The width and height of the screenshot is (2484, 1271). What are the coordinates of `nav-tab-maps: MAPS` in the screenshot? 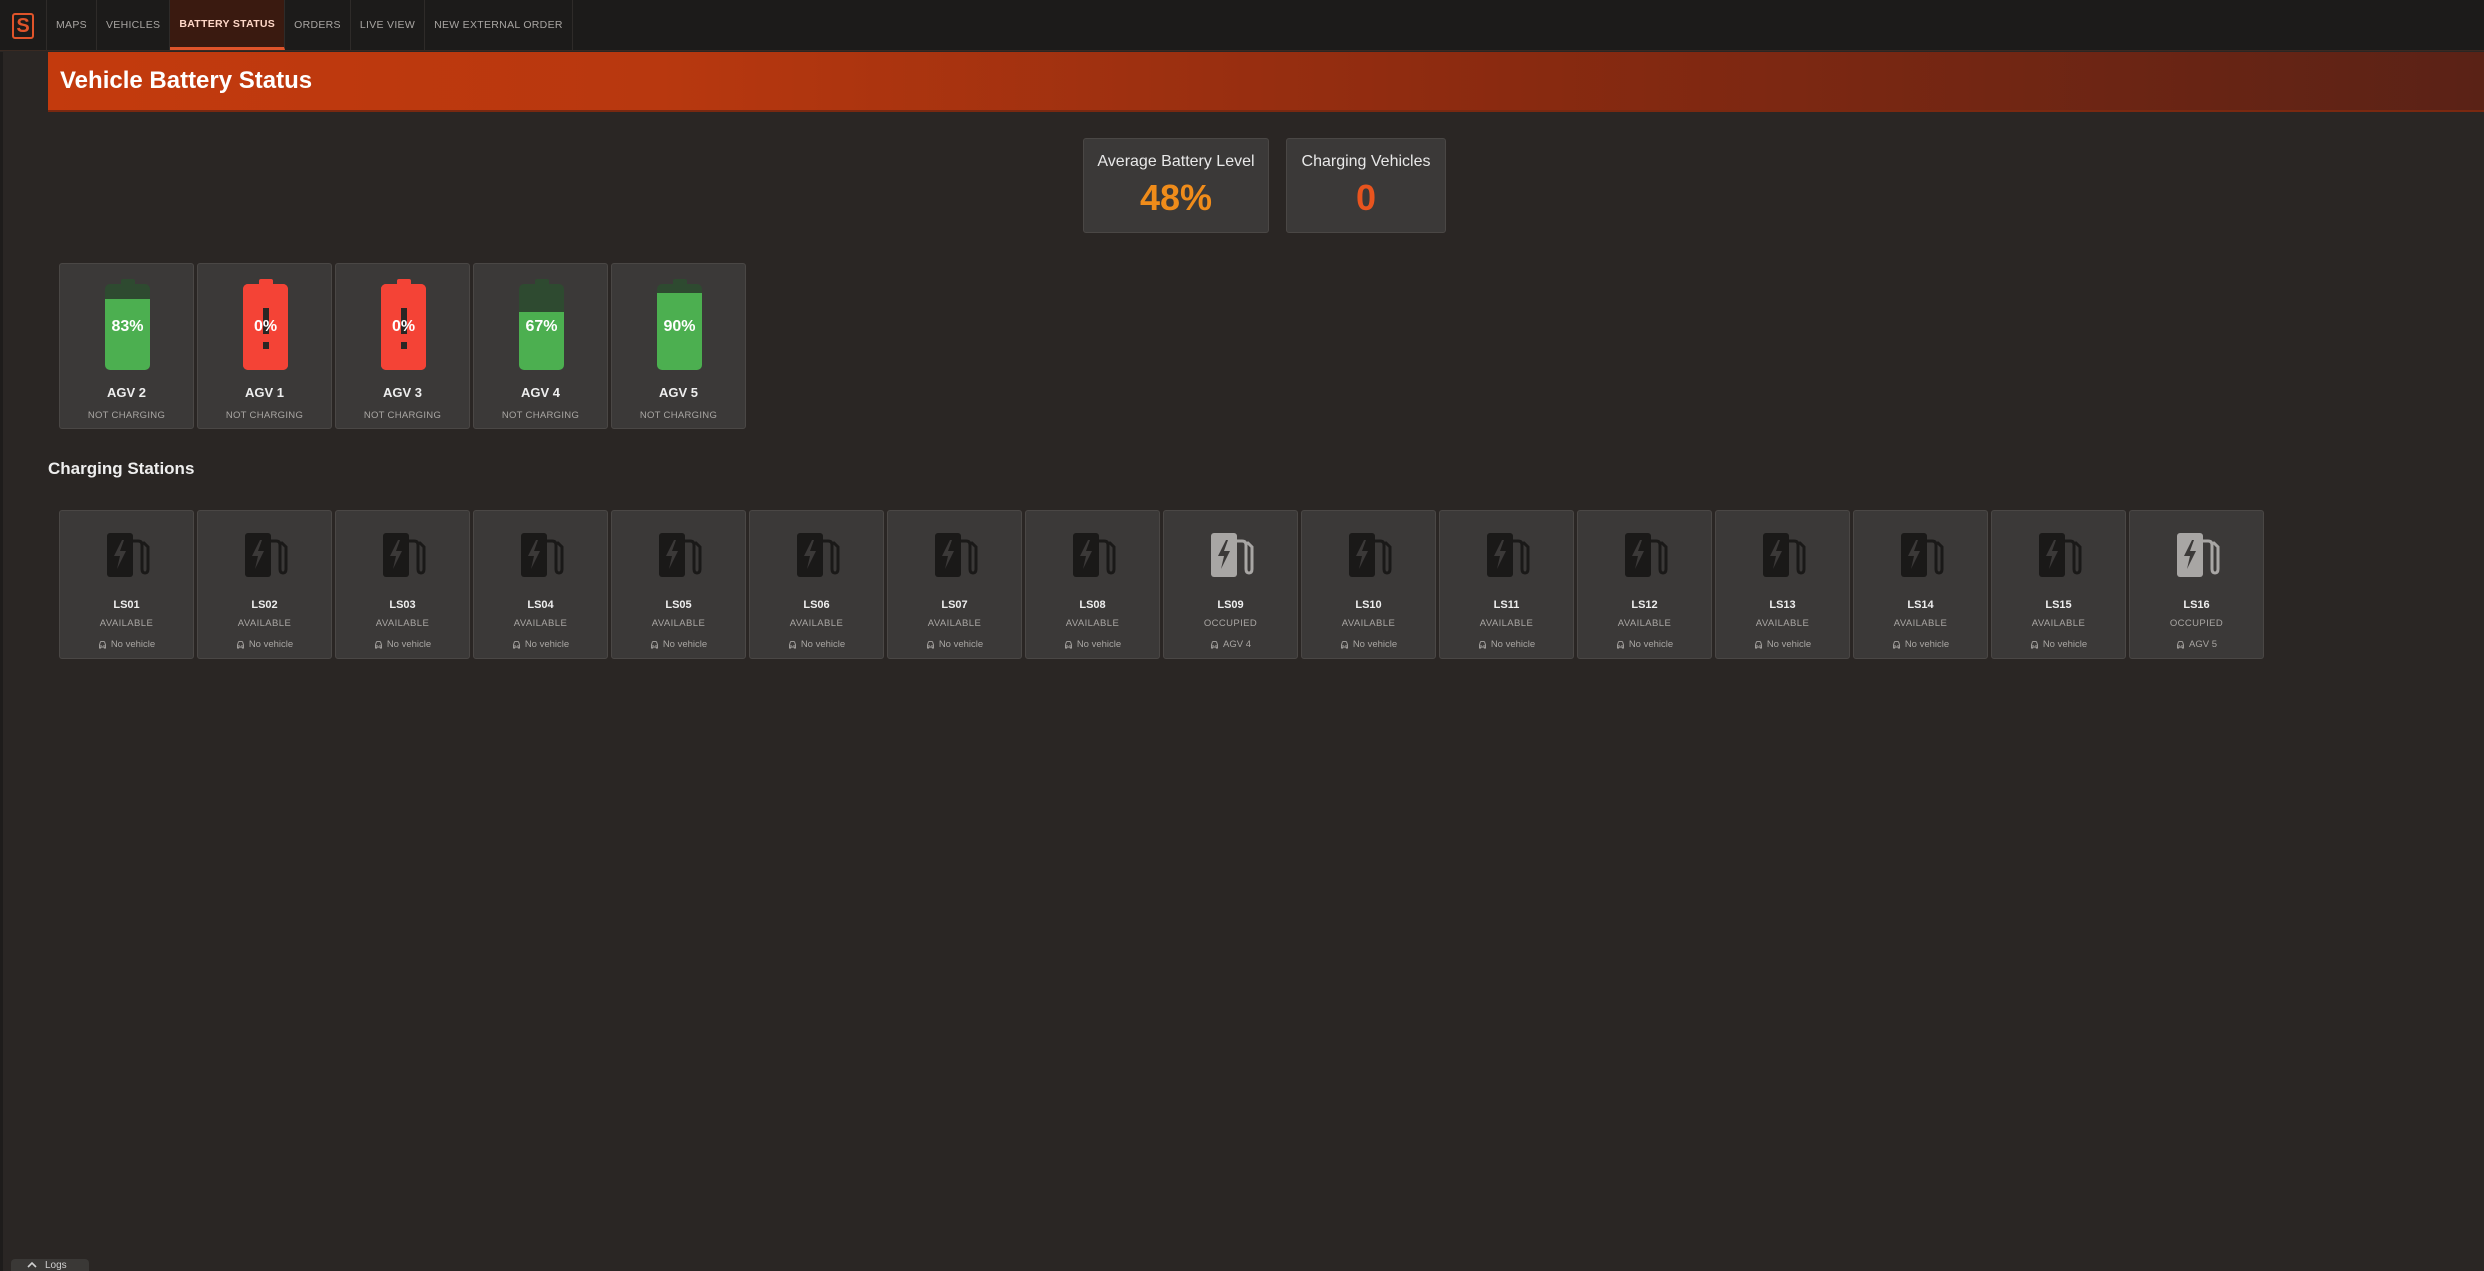 It's located at (72, 25).